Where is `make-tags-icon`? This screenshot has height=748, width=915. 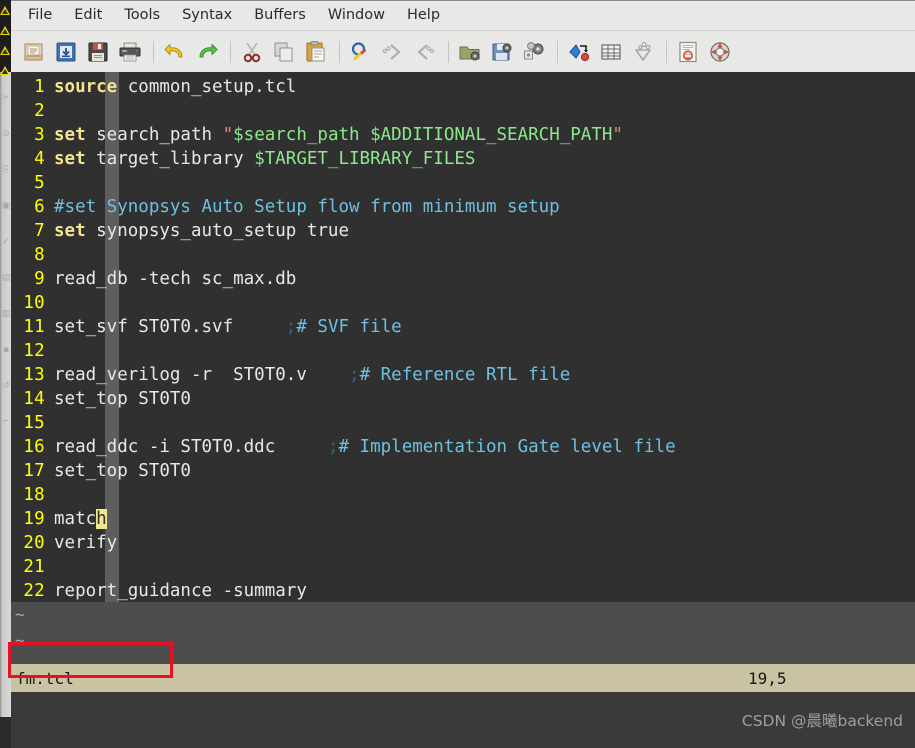
make-tags-icon is located at coordinates (643, 52).